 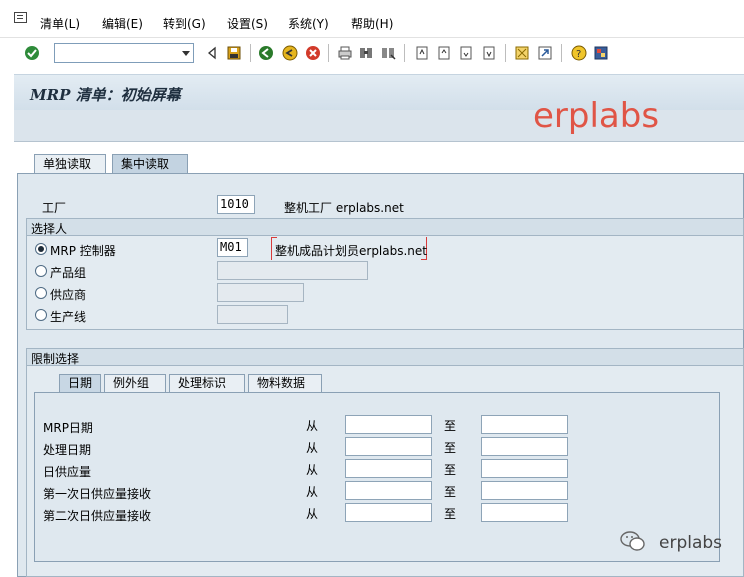 I want to click on mrp-controller-description: 整机成品计划员erplabs.net, so click(x=351, y=251).